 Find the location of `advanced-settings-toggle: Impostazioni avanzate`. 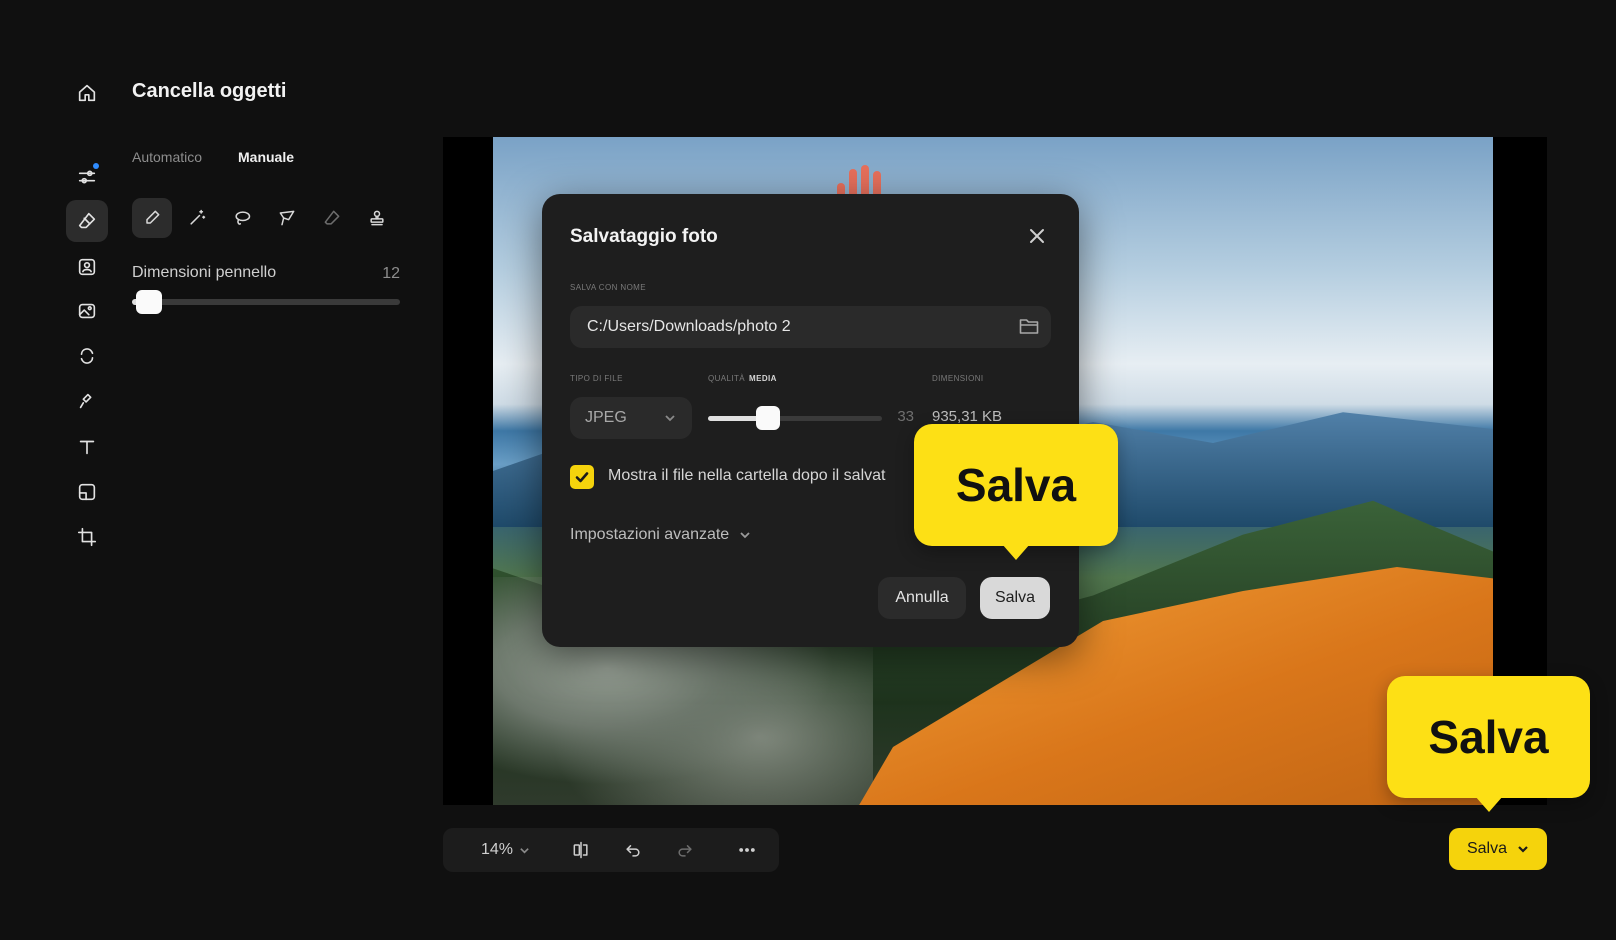

advanced-settings-toggle: Impostazioni avanzate is located at coordinates (660, 535).